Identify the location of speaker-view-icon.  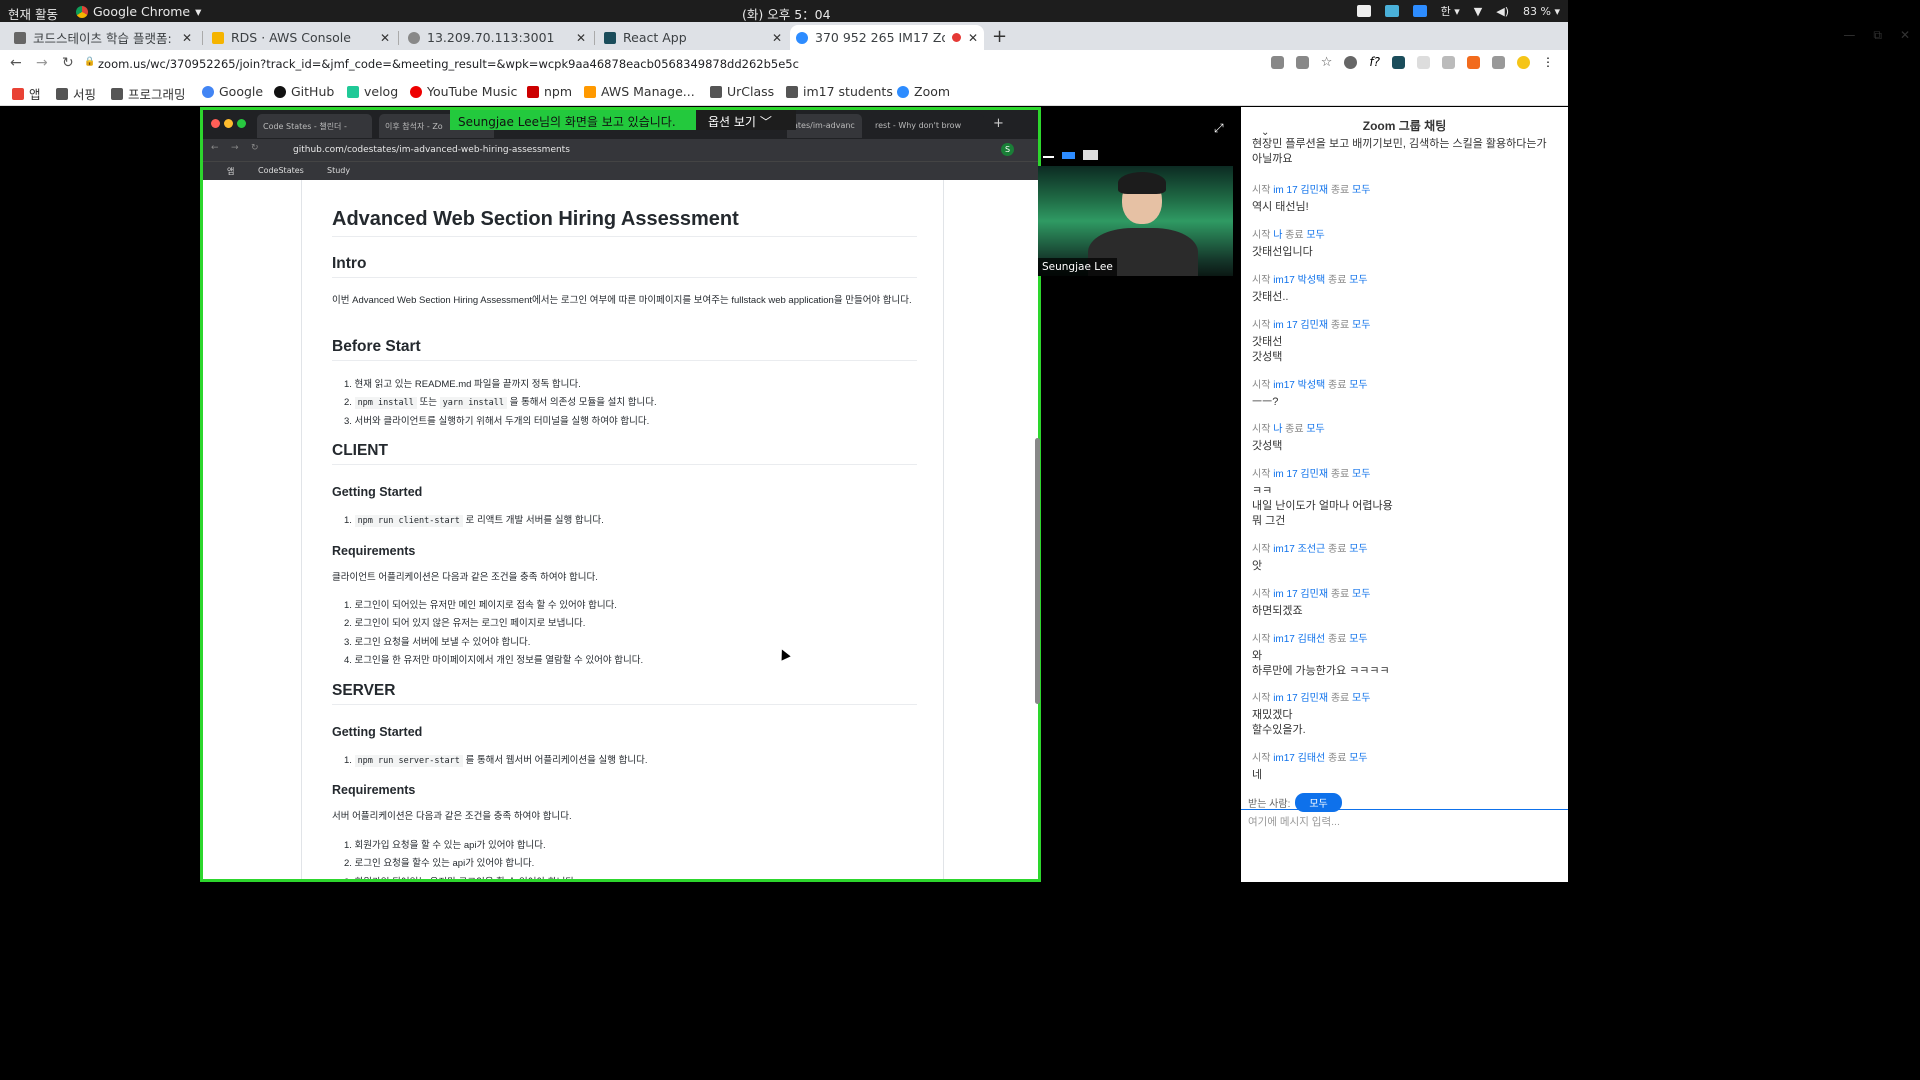
(1068, 155).